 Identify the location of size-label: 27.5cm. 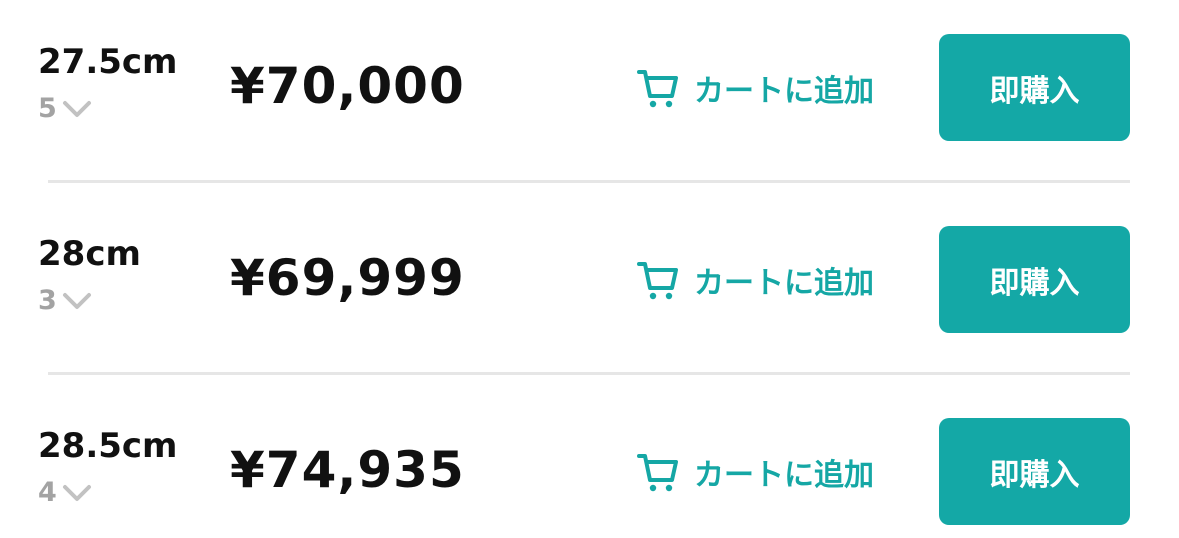
(108, 62).